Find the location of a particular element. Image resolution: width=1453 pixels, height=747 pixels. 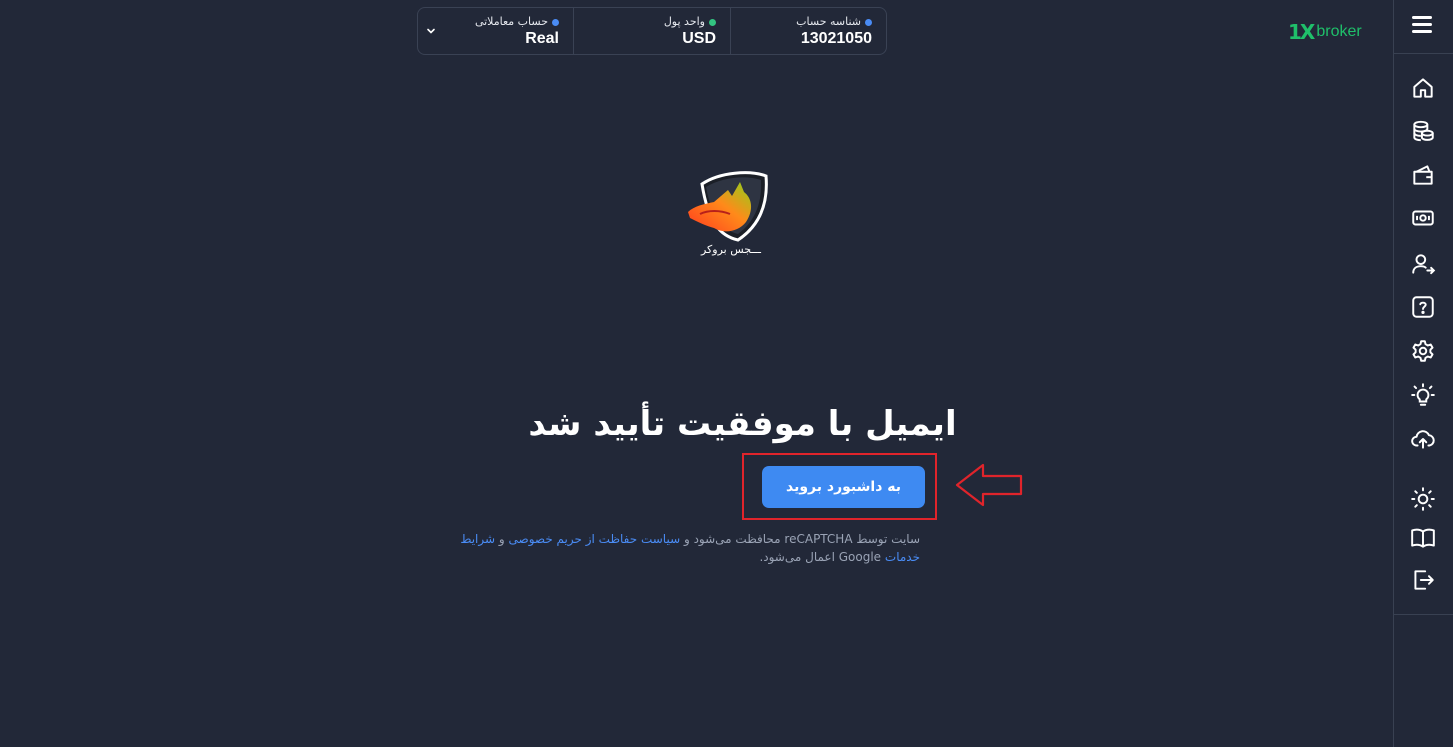

logo-caption: ـــجس بروکر is located at coordinates (731, 249).